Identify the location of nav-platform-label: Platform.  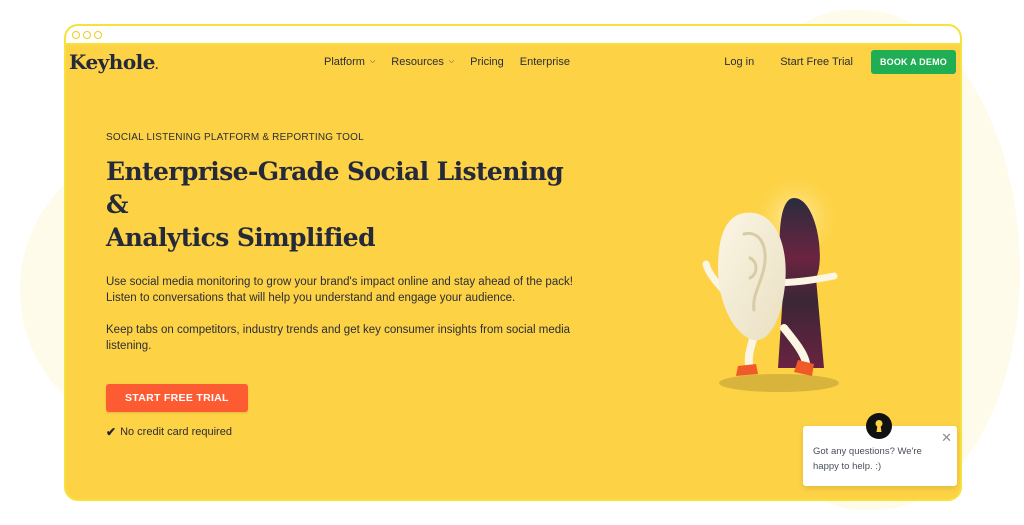
(344, 62).